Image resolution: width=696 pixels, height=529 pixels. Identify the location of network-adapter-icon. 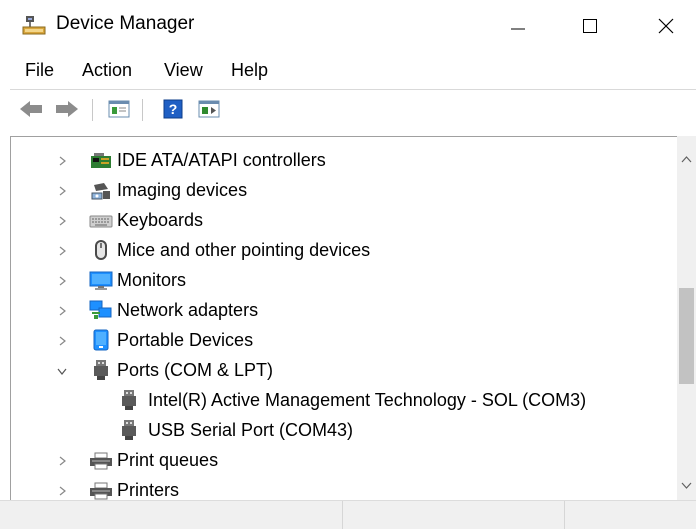
(101, 310).